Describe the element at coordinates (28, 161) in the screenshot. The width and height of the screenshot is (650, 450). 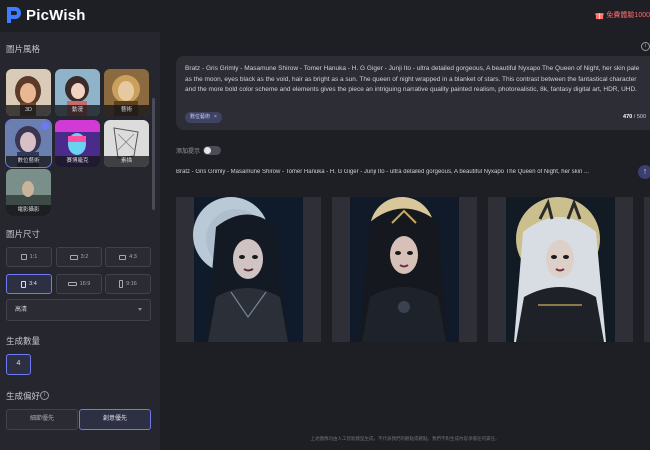
I see `style-label: 數位藝術` at that location.